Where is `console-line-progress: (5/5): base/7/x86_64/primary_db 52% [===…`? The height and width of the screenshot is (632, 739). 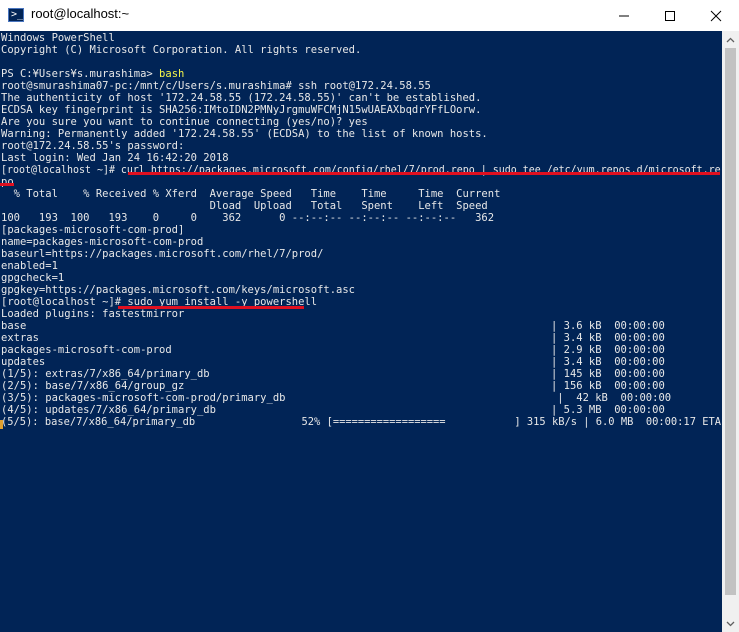 console-line-progress: (5/5): base/7/x86_64/primary_db 52% [===… is located at coordinates (361, 422).